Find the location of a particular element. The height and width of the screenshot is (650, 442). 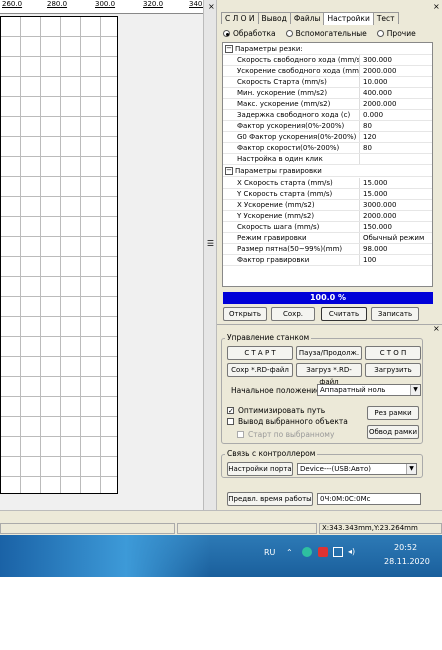

panel-splitter: × ☰ is located at coordinates (210, 255).